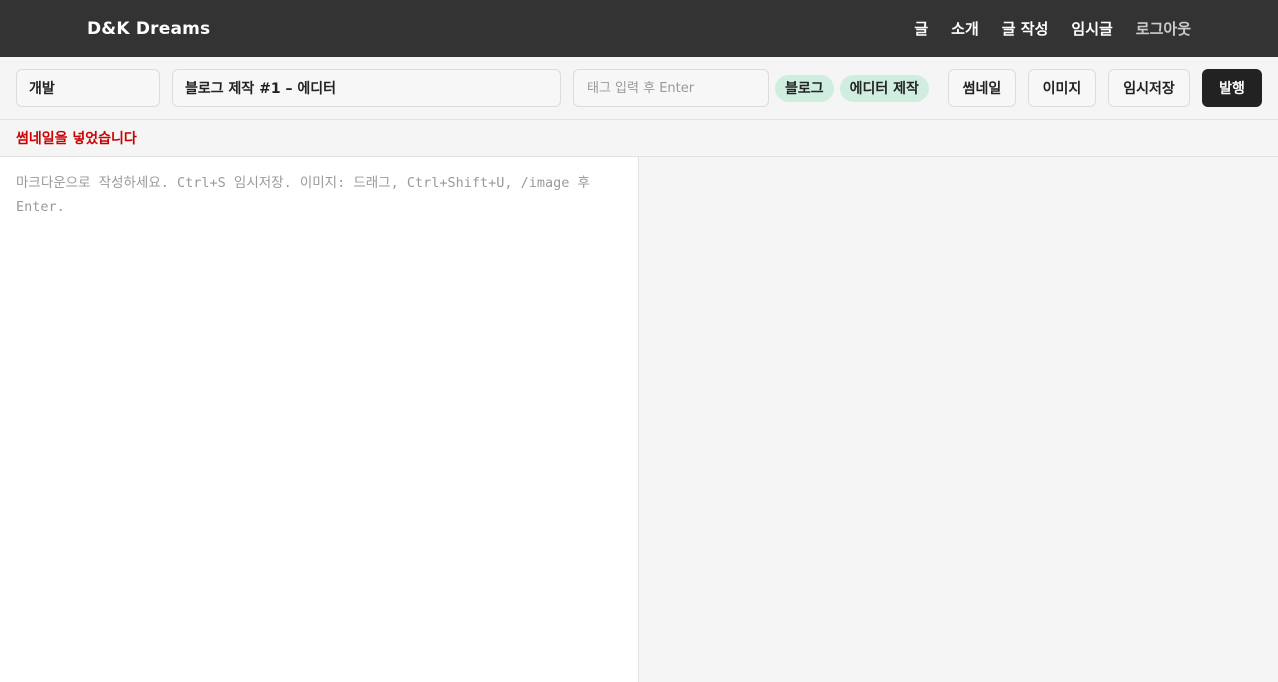 This screenshot has width=1278, height=682. What do you see at coordinates (148, 29) in the screenshot?
I see `brand-logo: D&K Dreams` at bounding box center [148, 29].